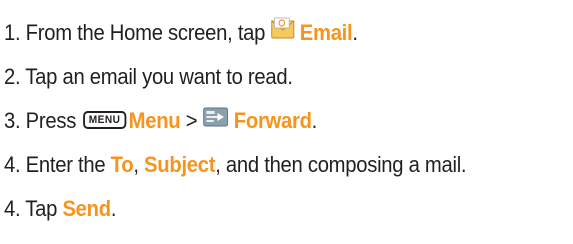 The height and width of the screenshot is (244, 573). Describe the element at coordinates (33, 208) in the screenshot. I see `step-5-prefix: 4. Tap` at that location.